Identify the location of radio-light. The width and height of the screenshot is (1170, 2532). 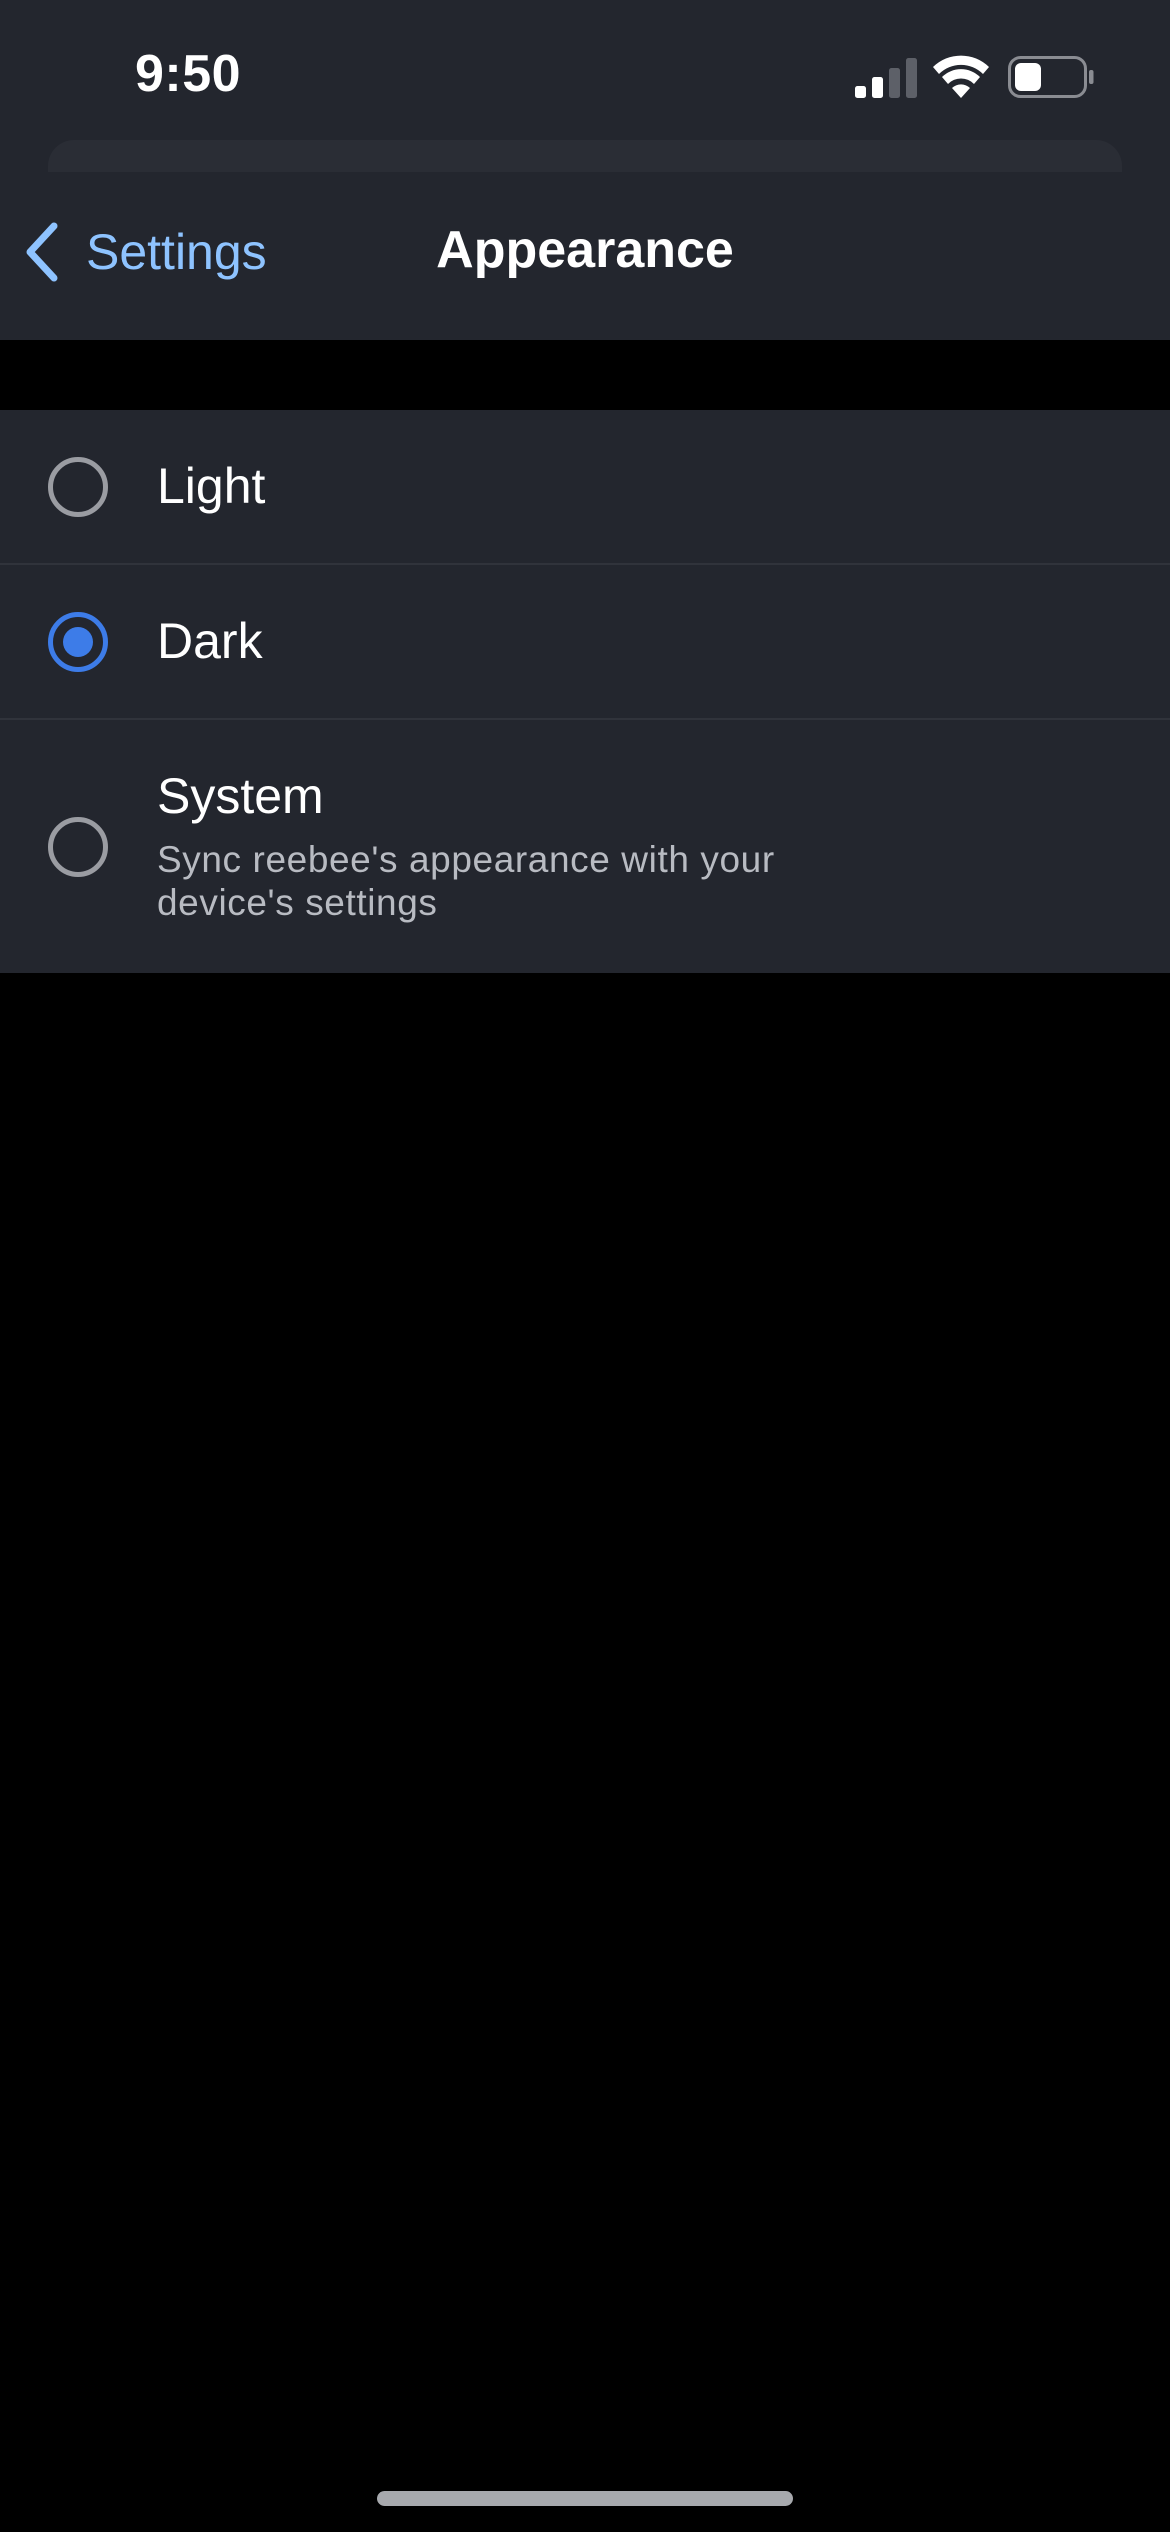
(78, 486).